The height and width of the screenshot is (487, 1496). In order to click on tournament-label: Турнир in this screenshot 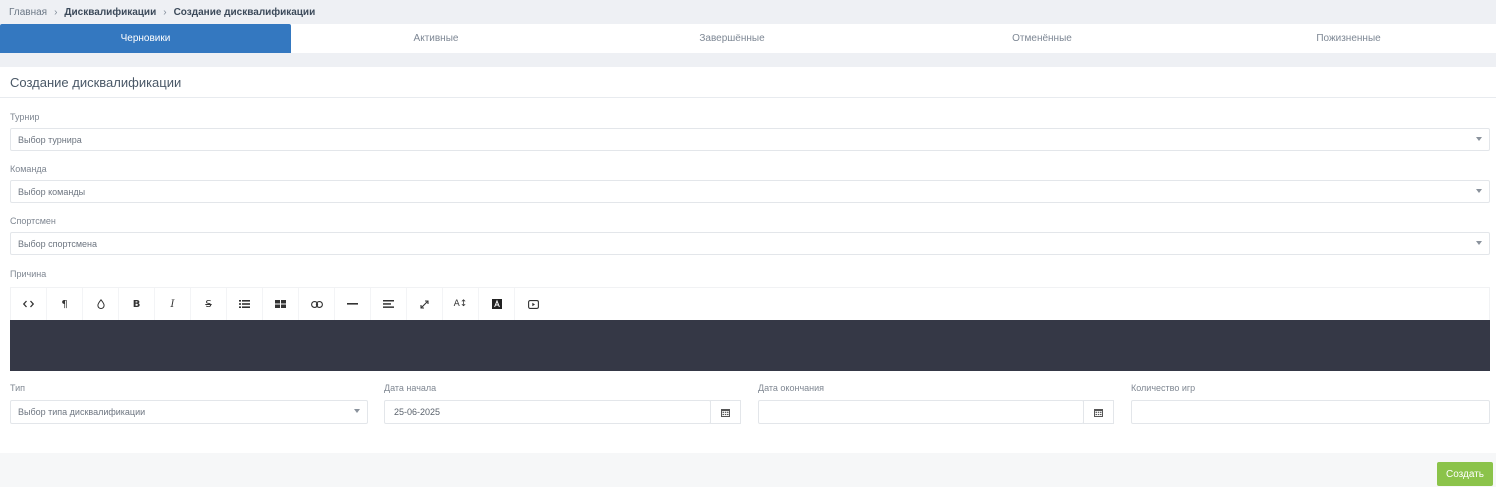, I will do `click(25, 117)`.